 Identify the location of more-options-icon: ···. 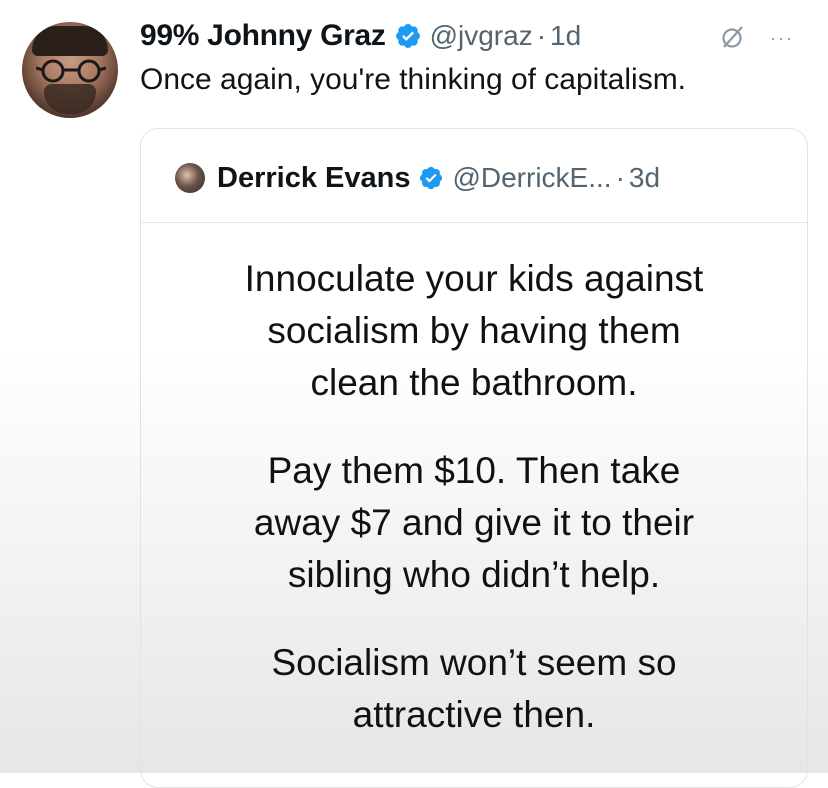
(790, 38).